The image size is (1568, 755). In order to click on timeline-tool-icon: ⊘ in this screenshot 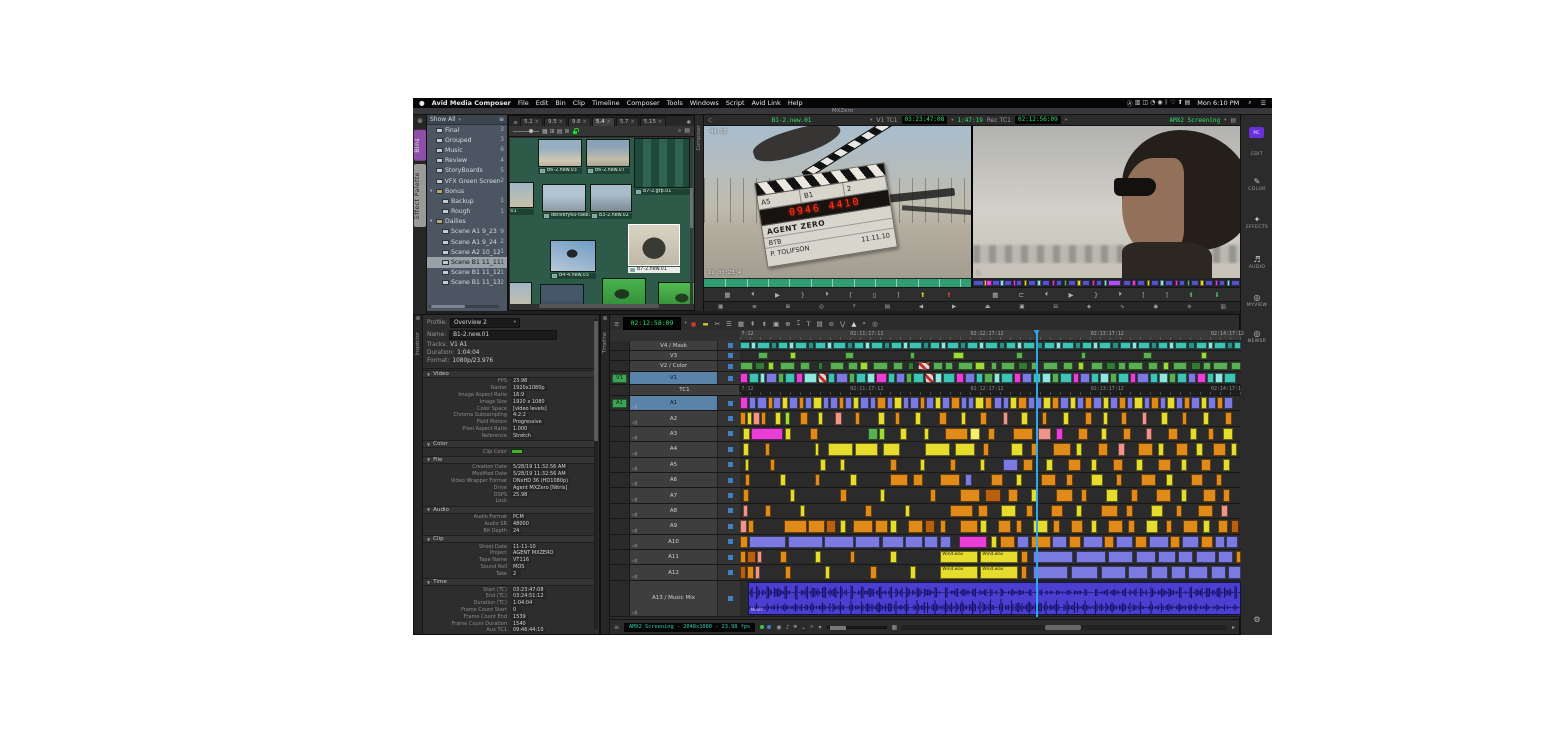, I will do `click(831, 324)`.